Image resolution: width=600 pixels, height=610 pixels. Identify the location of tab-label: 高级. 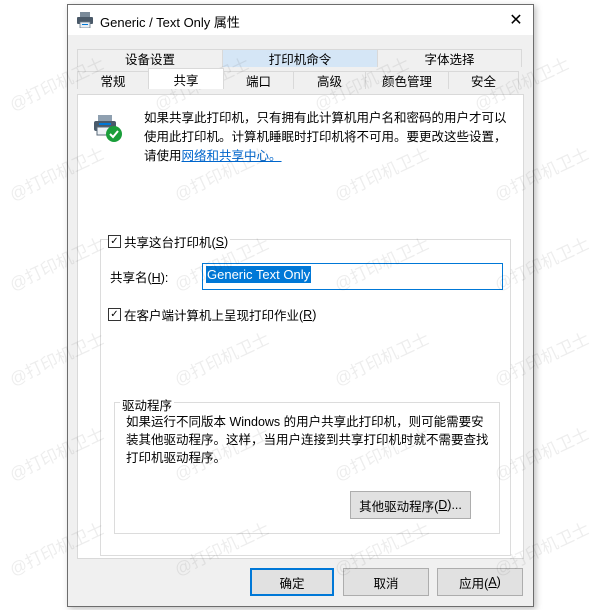
(329, 82).